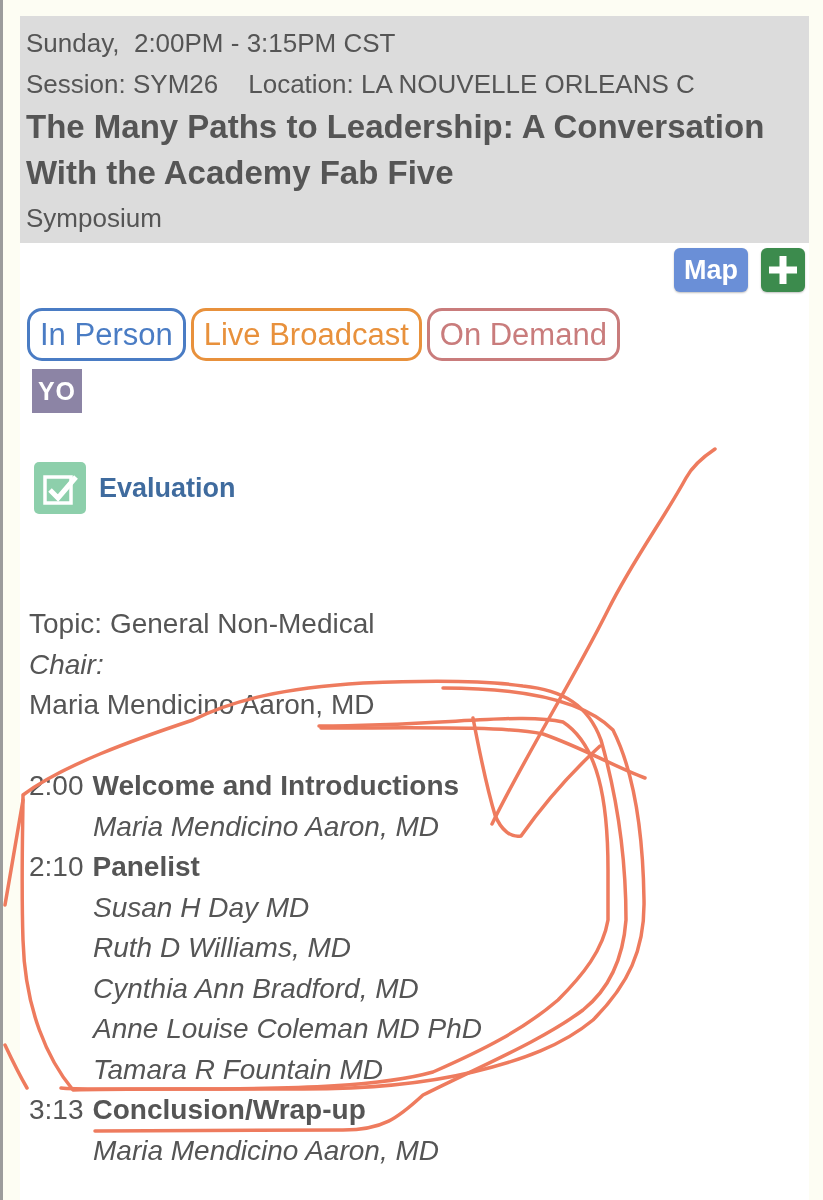 Image resolution: width=823 pixels, height=1200 pixels. I want to click on session-code-text: Session: SYM26, so click(122, 84).